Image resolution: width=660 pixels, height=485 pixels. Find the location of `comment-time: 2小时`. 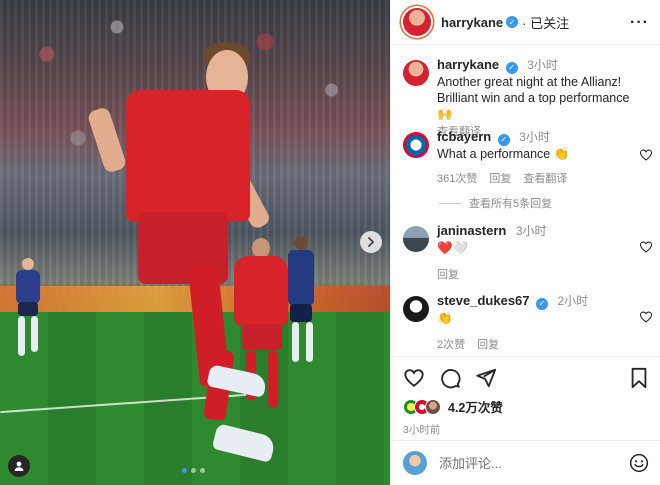

comment-time: 2小时 is located at coordinates (573, 301).